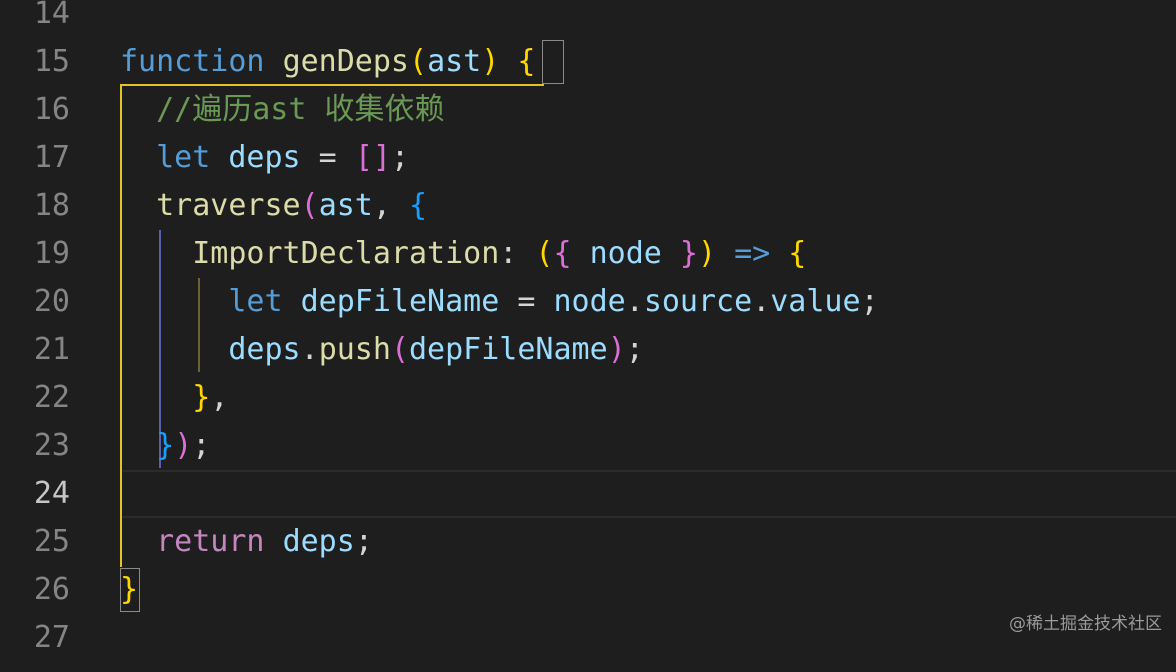 The image size is (1176, 672). Describe the element at coordinates (588, 598) in the screenshot. I see `code-line: 26}` at that location.